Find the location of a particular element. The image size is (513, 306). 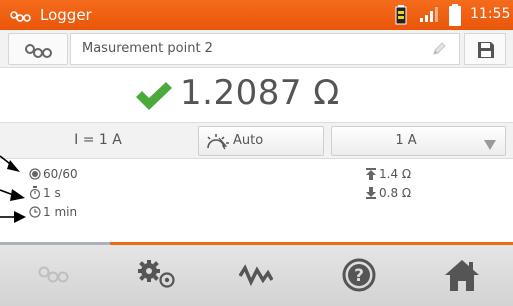

clock: 11:55 is located at coordinates (490, 14).